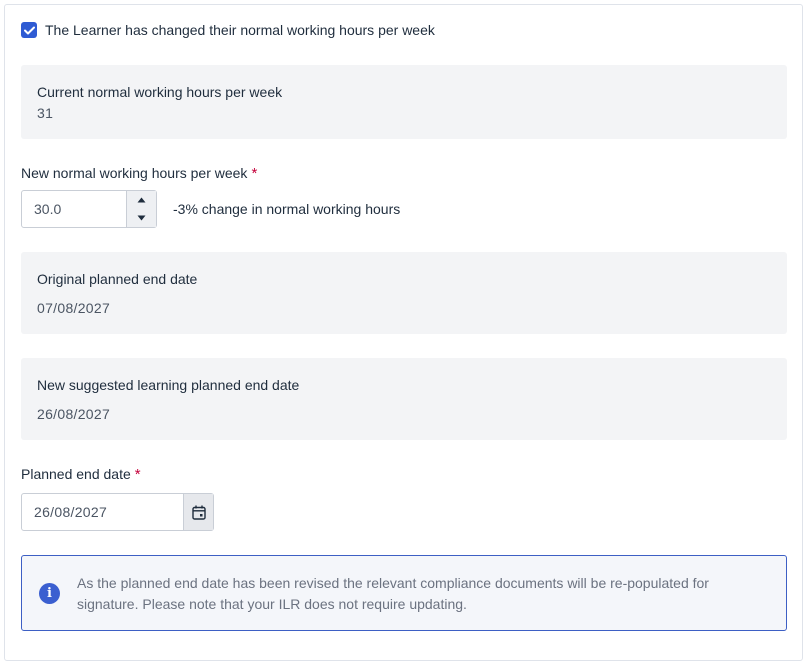  I want to click on working-hours-changed-checkbox, so click(29, 30).